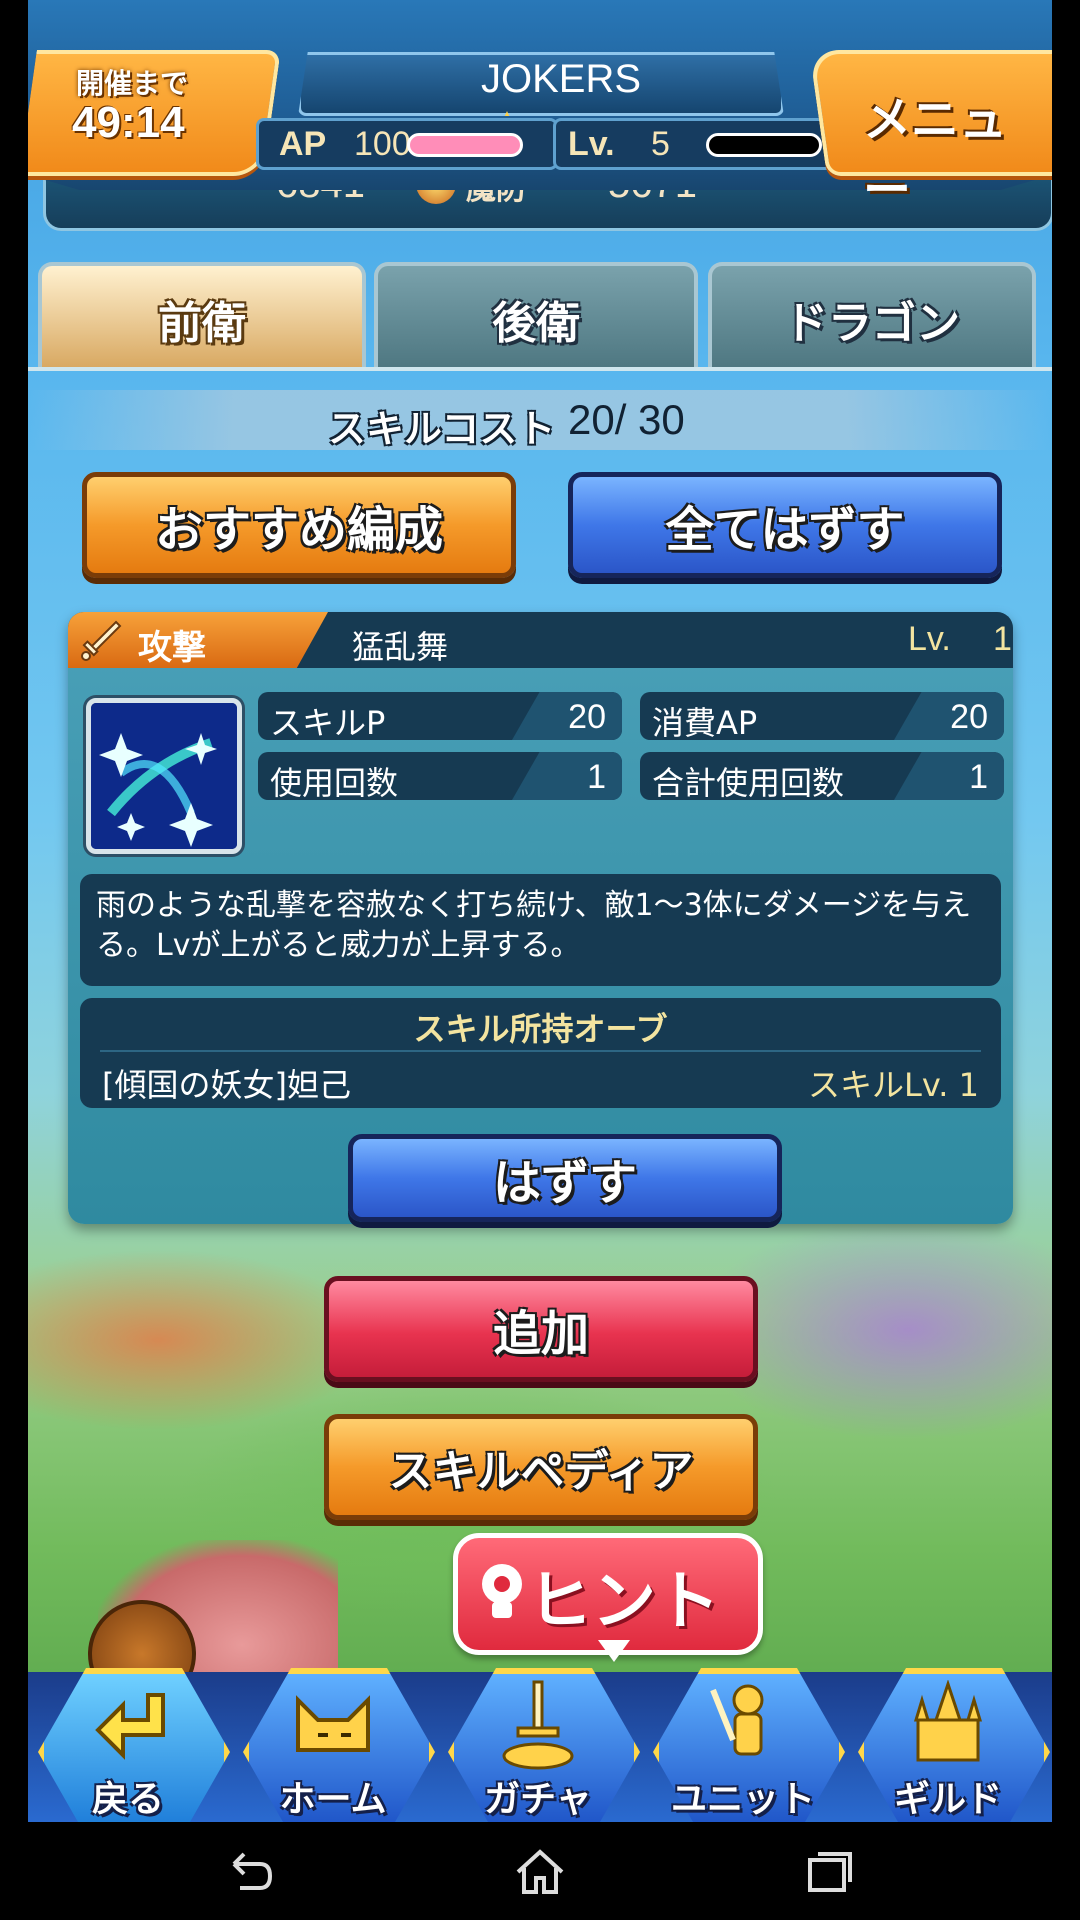 The image size is (1080, 1920). I want to click on gacha-sword-icon, so click(538, 1725).